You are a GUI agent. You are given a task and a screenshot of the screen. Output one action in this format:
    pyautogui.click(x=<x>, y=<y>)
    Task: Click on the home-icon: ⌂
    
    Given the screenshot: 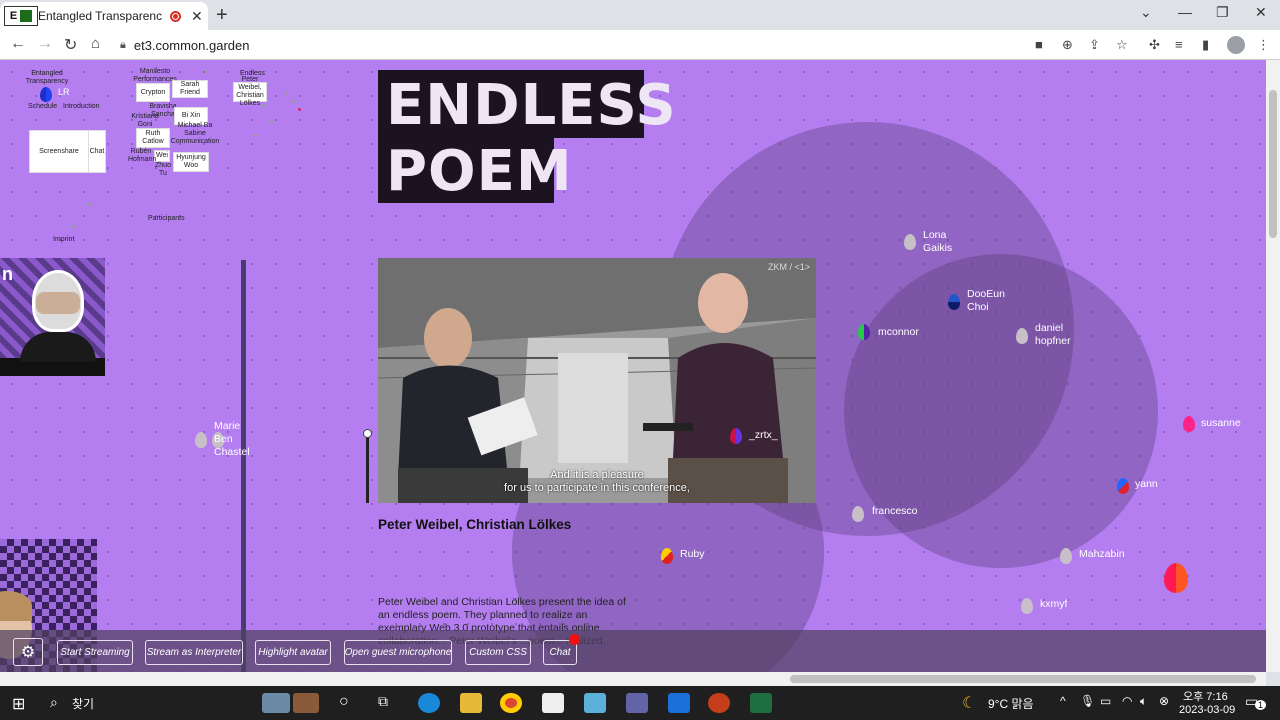 What is the action you would take?
    pyautogui.click(x=95, y=43)
    